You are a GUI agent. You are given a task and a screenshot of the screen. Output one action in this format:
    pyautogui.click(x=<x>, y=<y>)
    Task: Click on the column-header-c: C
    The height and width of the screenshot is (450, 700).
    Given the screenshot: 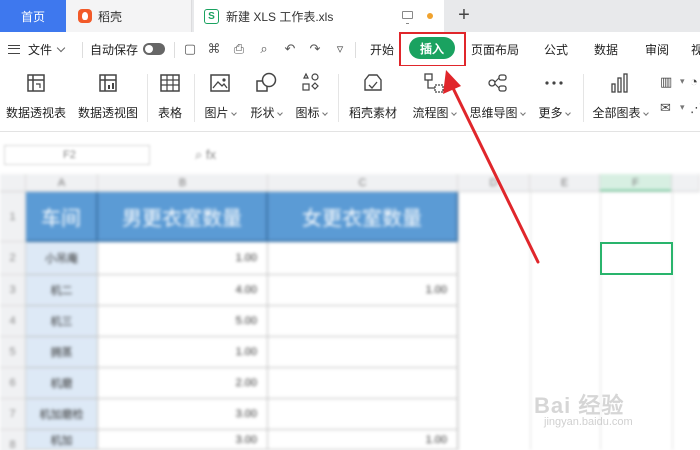 What is the action you would take?
    pyautogui.click(x=363, y=183)
    